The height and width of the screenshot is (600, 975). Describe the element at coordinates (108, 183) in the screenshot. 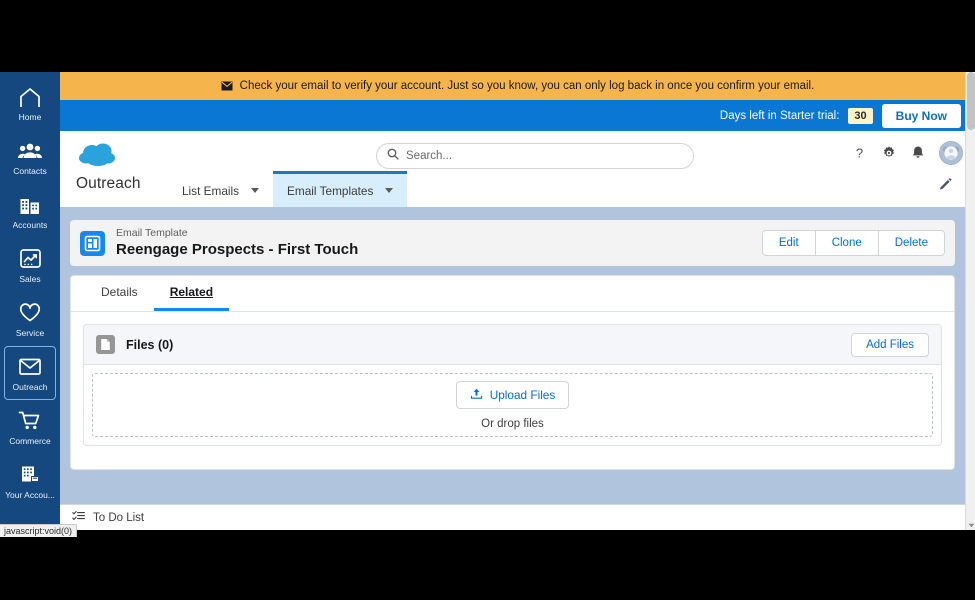

I see `app-name: Outreach` at that location.